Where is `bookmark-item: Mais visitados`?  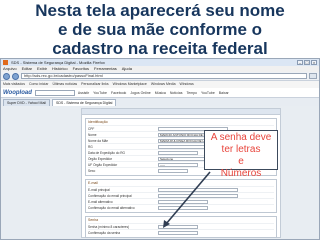
bookmark-item: Mais visitados is located at coordinates (14, 84).